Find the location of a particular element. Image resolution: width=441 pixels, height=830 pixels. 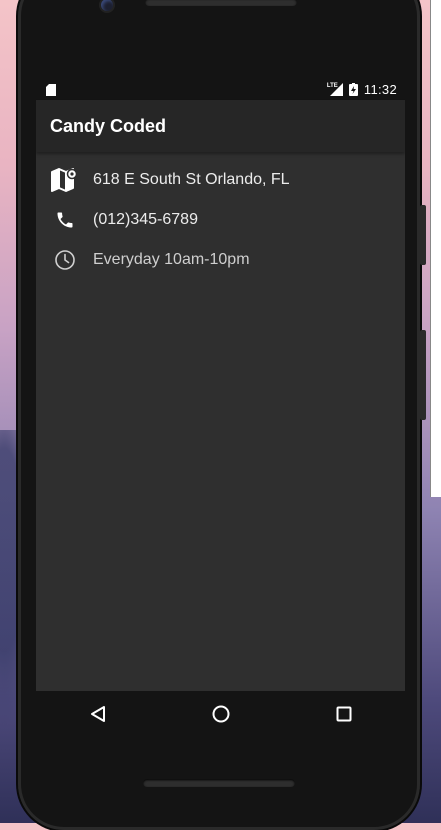

phone-icon is located at coordinates (64, 220).